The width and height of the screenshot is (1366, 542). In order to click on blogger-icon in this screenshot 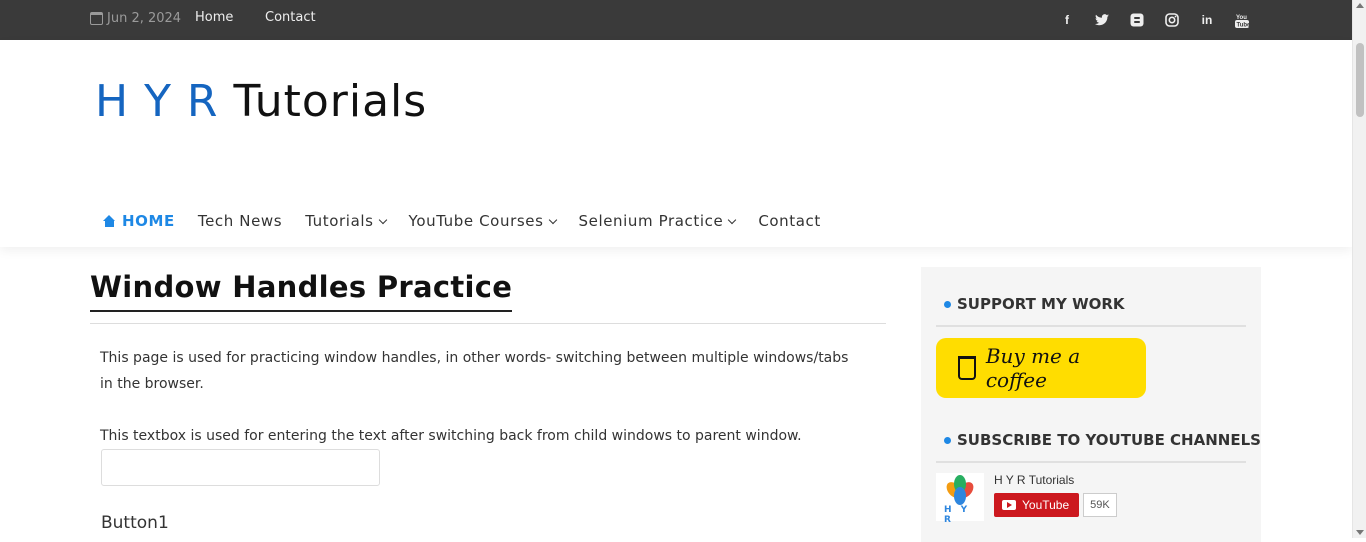, I will do `click(1137, 20)`.